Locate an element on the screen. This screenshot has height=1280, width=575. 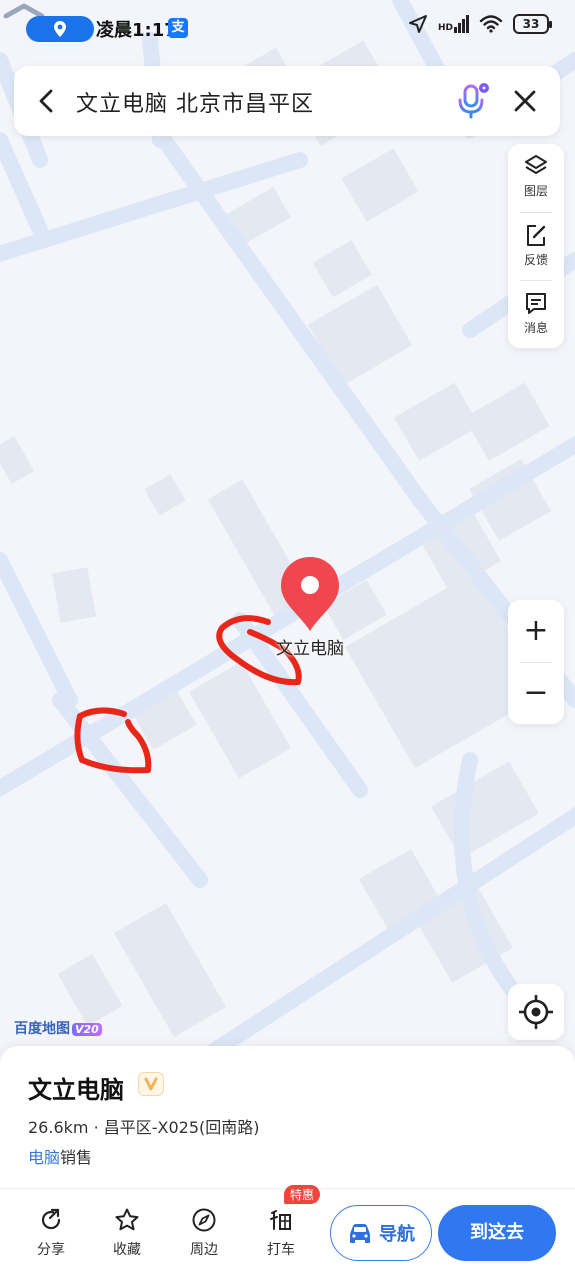
location-pin-icon is located at coordinates (60, 29).